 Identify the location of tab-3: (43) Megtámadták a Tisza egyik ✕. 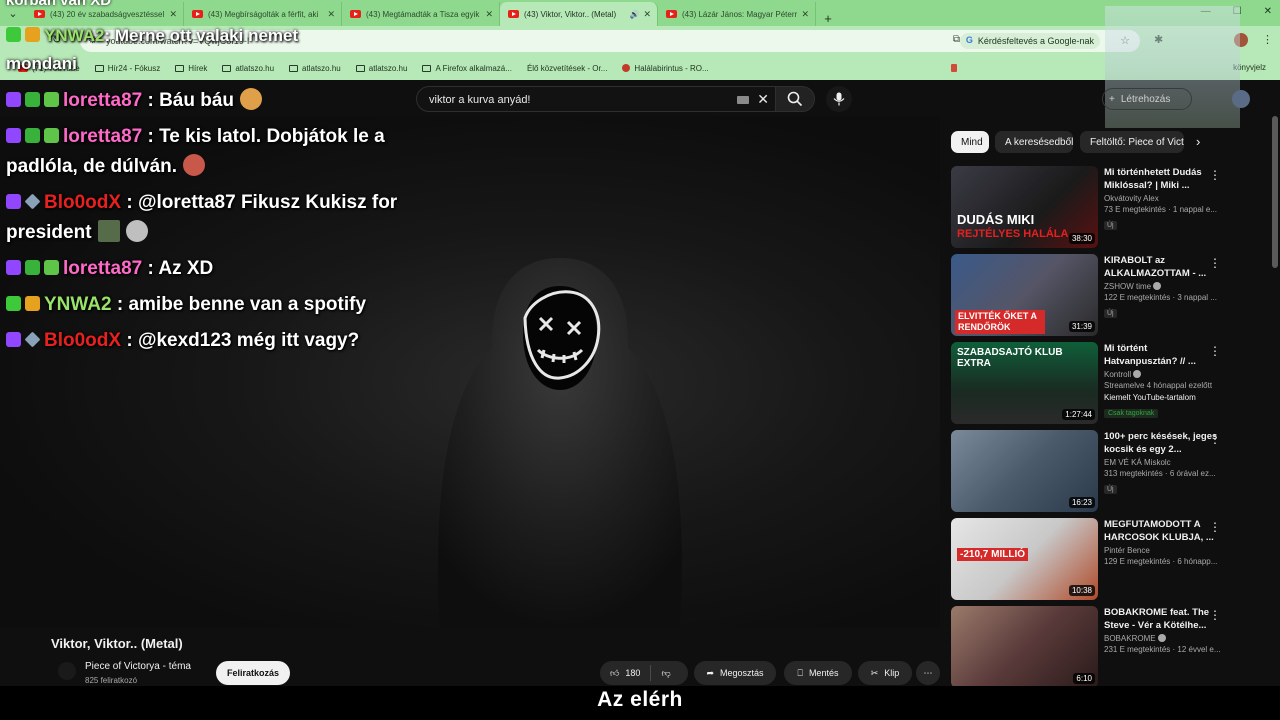
(421, 14).